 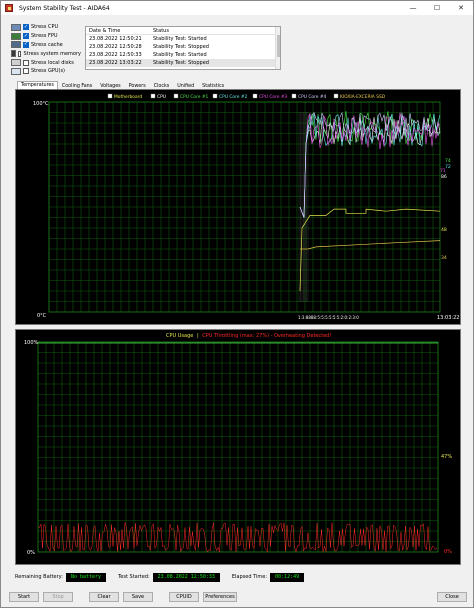 I want to click on cpu-icon, so click(x=16, y=27).